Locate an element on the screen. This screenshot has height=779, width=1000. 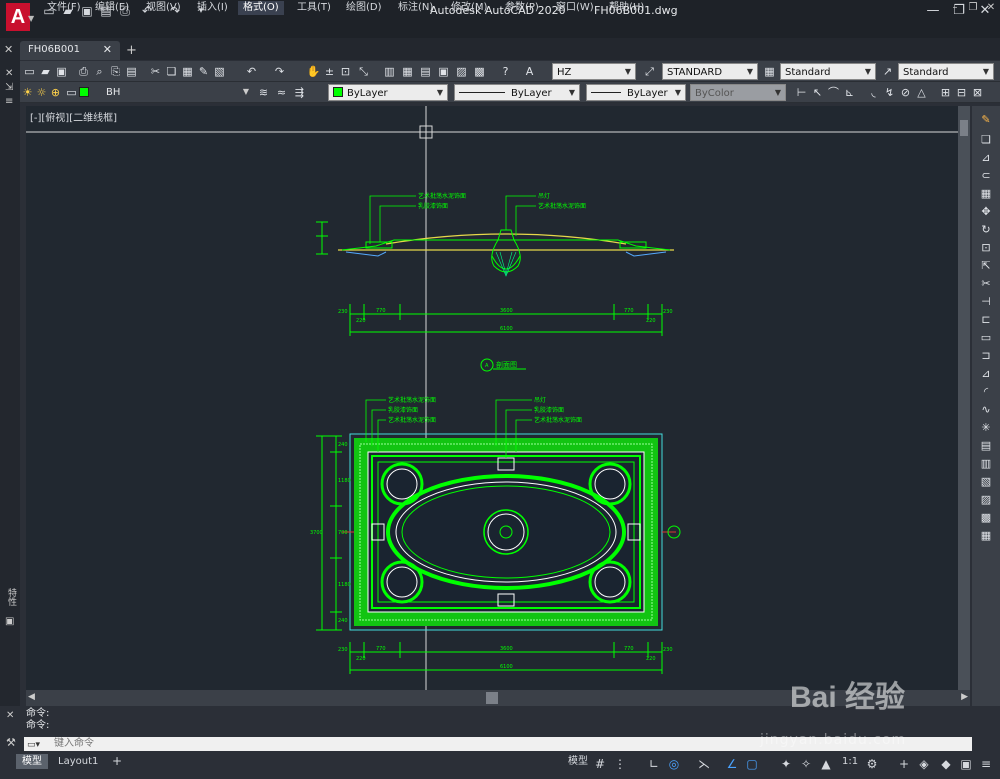
scale-icon: ⊡ is located at coordinates (986, 248).